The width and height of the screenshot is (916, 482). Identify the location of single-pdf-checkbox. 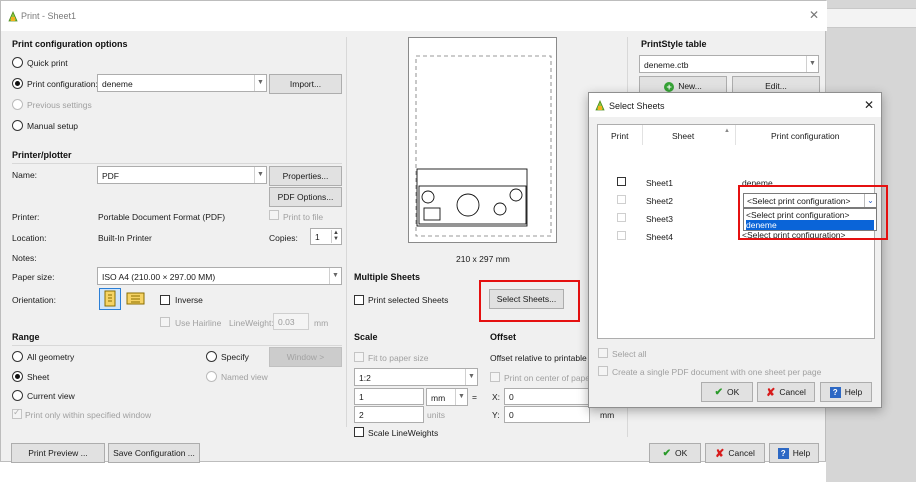
(603, 371).